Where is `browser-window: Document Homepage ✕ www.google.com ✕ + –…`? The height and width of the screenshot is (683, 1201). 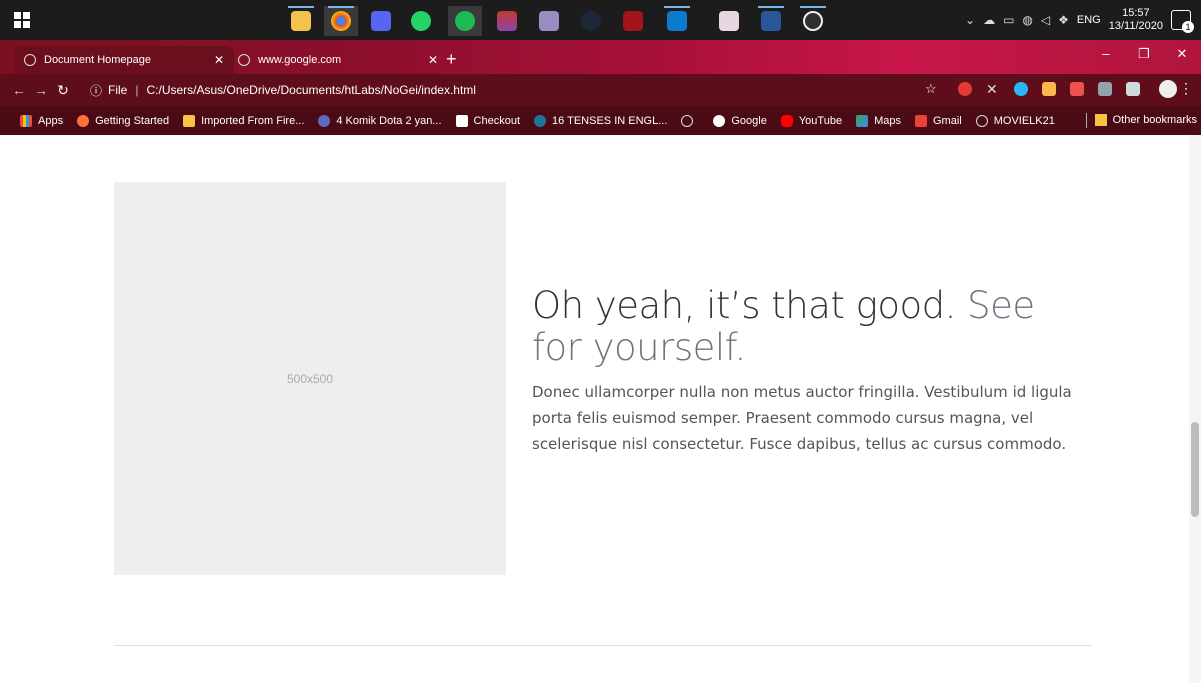
browser-window: Document Homepage ✕ www.google.com ✕ + –… is located at coordinates (600, 87).